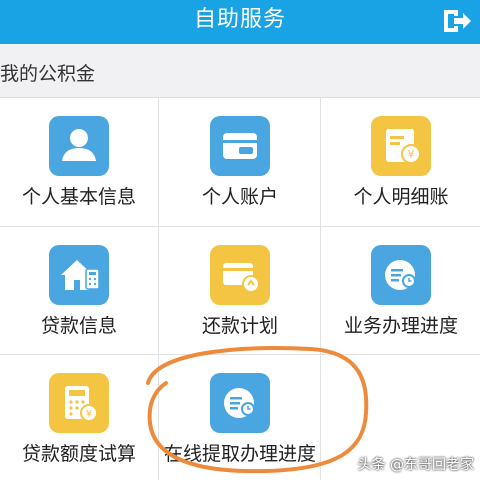  I want to click on wallet-icon, so click(240, 146).